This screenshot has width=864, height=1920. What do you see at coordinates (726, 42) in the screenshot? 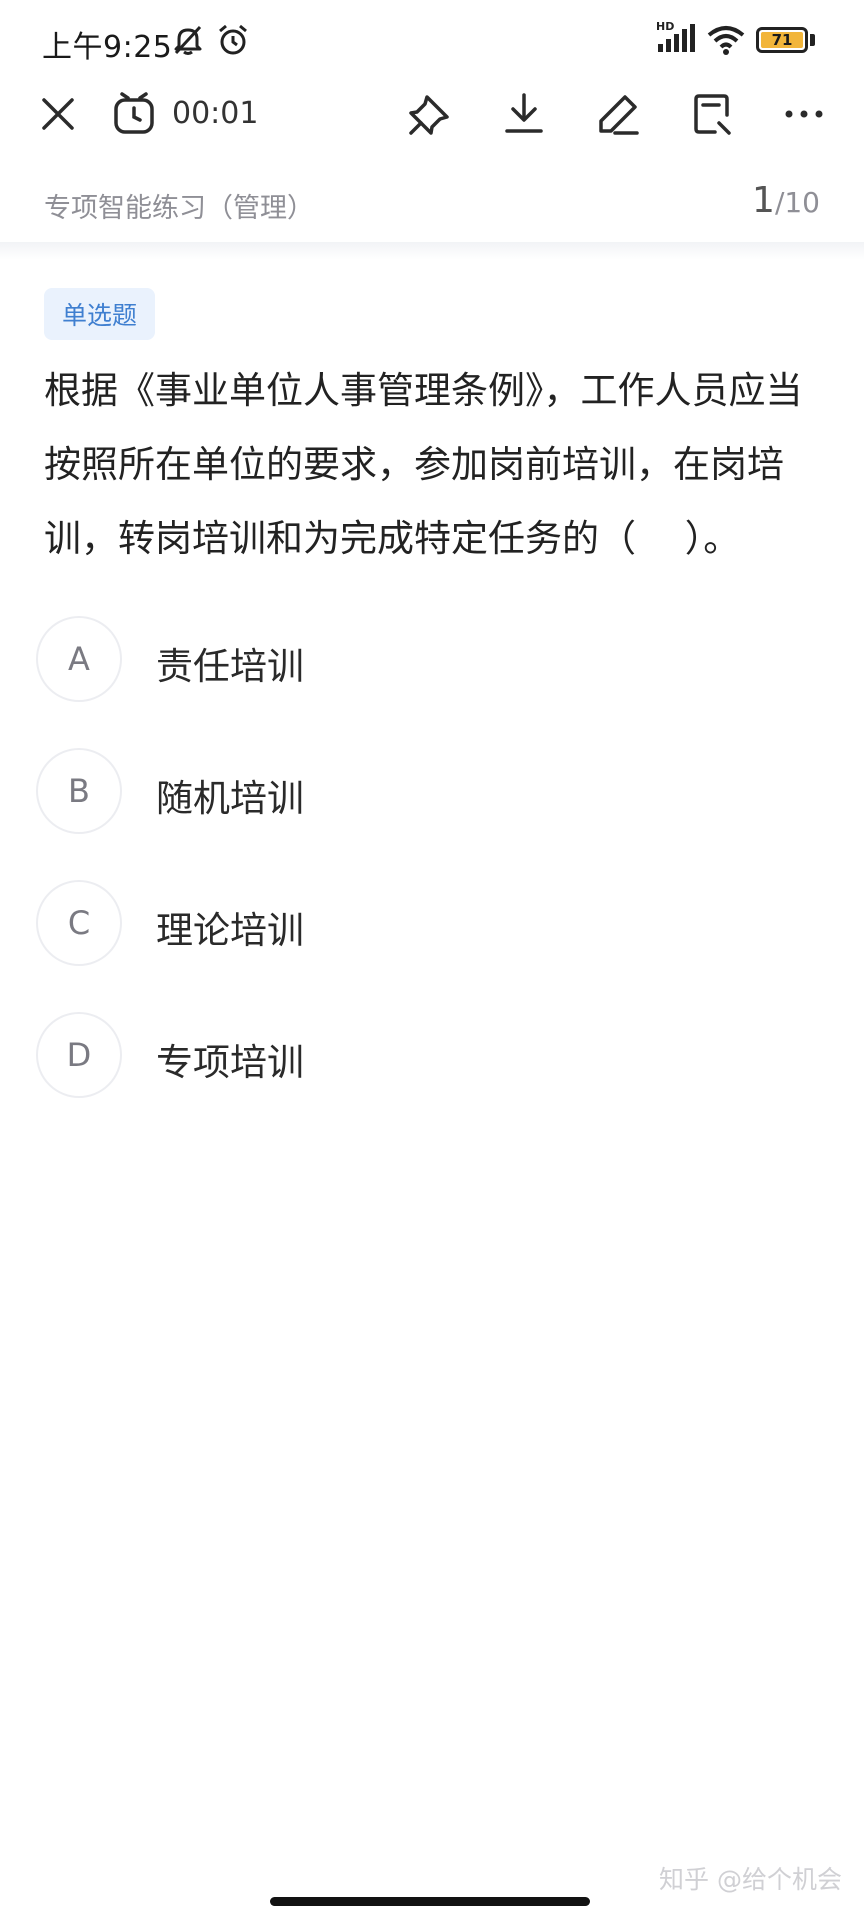
I see `wifi-icon` at bounding box center [726, 42].